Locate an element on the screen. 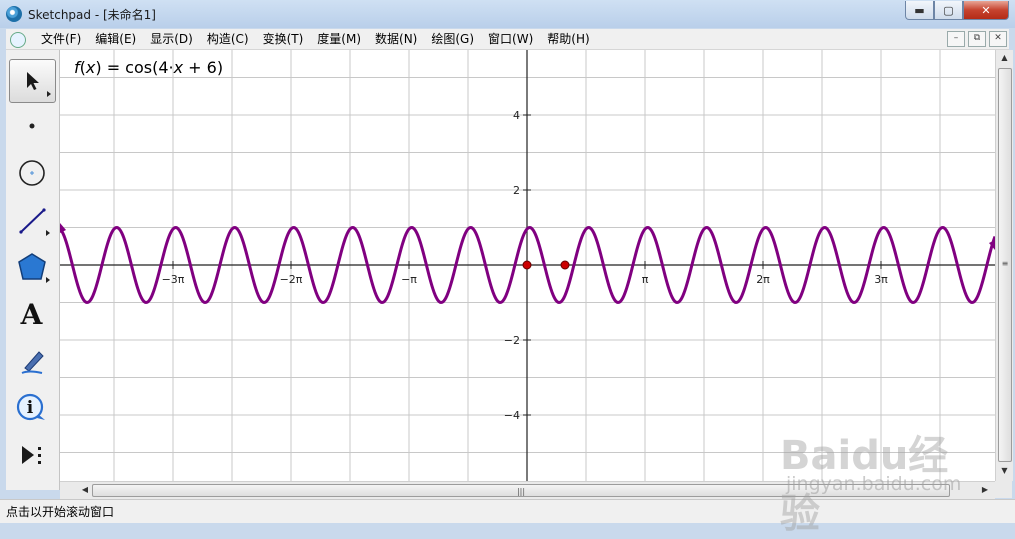 The height and width of the screenshot is (539, 1015). polygon-tool is located at coordinates (31, 267).